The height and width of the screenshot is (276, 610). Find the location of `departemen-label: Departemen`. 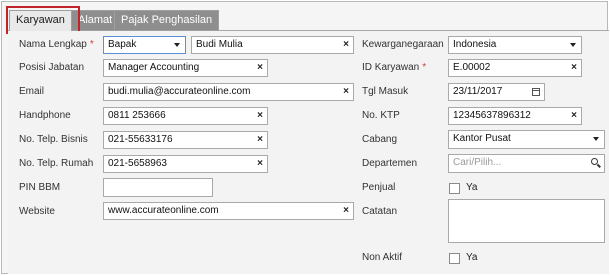

departemen-label: Departemen is located at coordinates (390, 163).